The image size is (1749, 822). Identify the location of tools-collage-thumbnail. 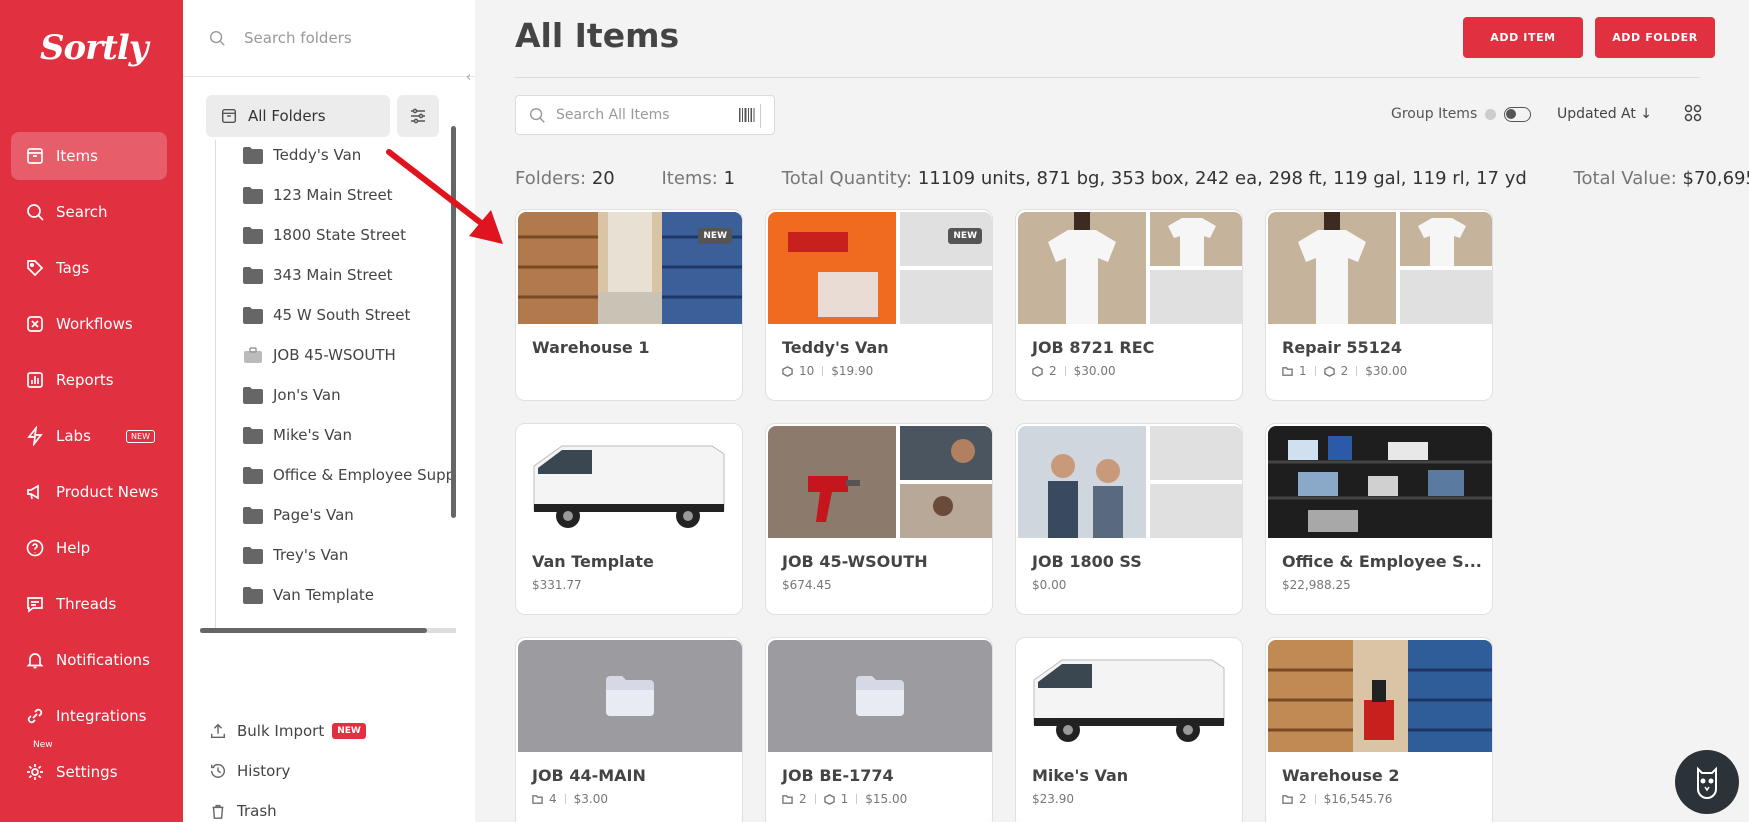
(880, 482).